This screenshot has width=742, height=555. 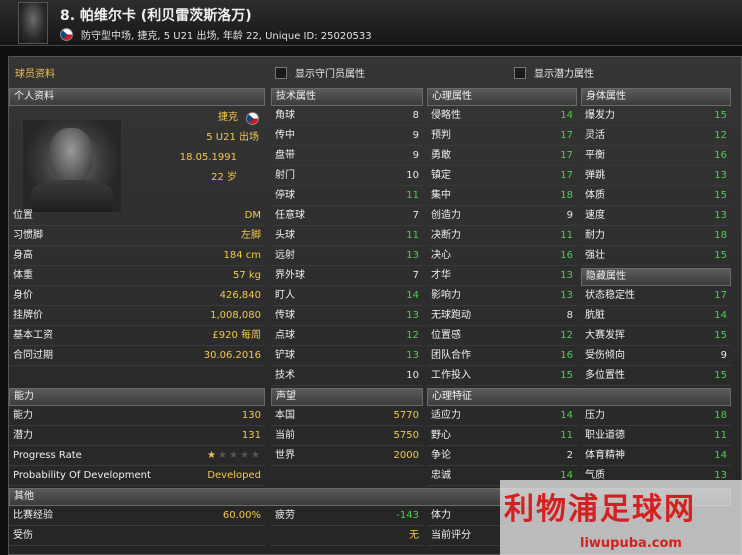 I want to click on row-label: 平衡, so click(x=595, y=155).